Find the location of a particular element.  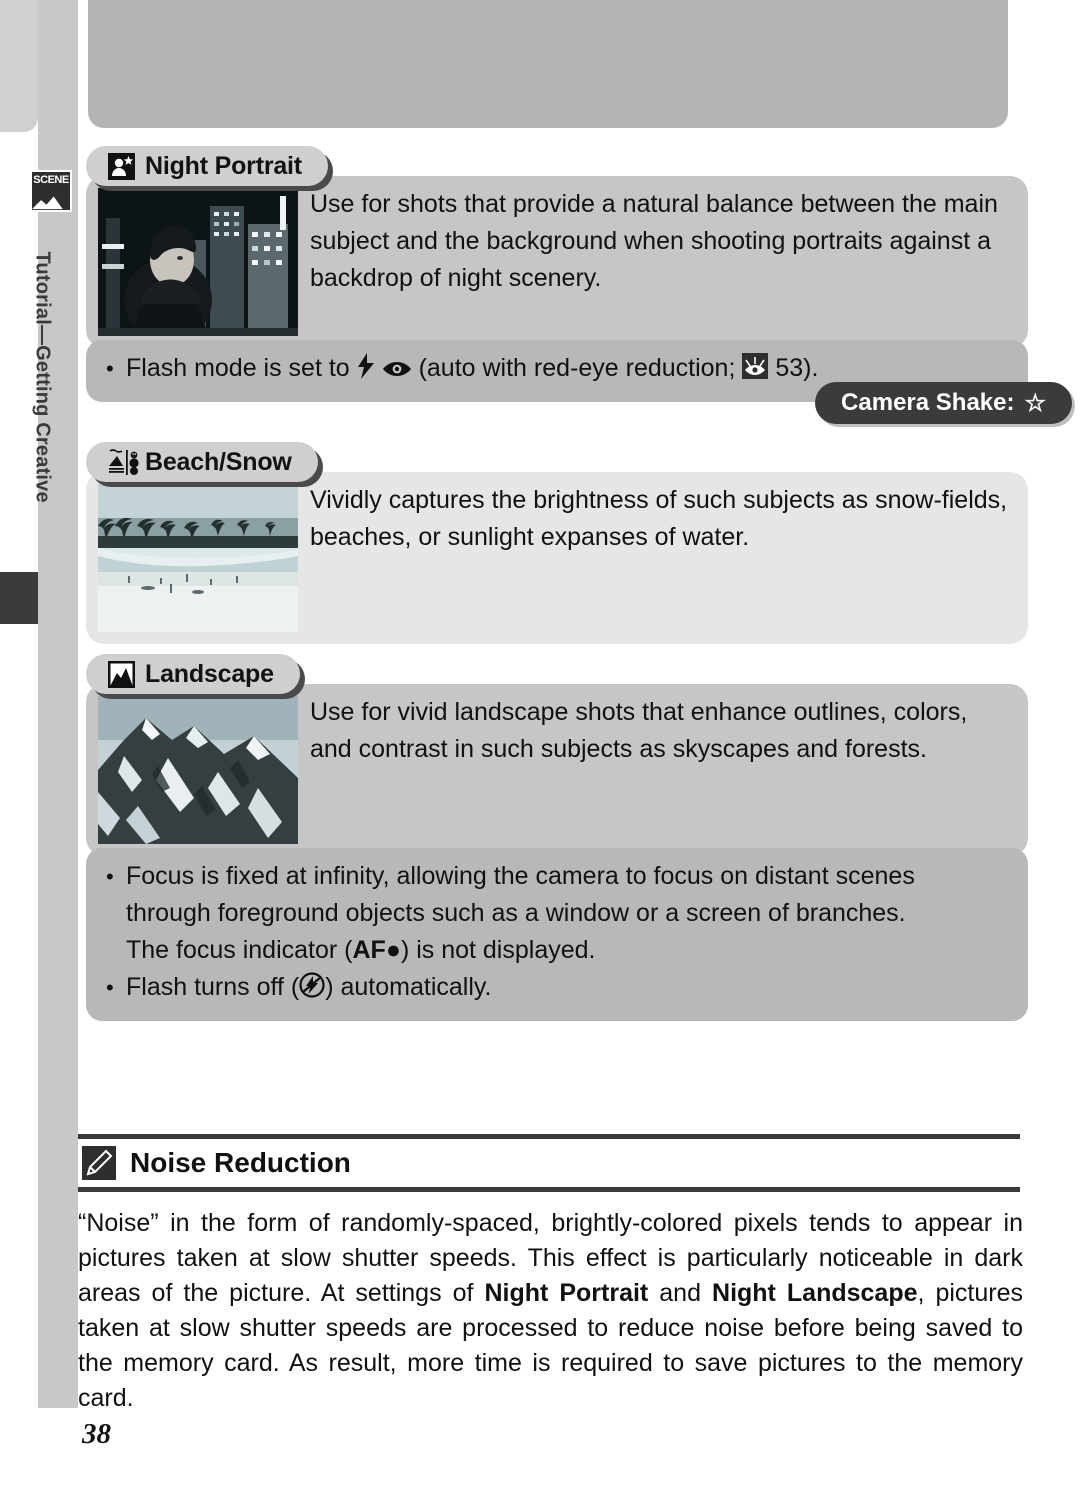

left-margin-strip is located at coordinates (19, 66).